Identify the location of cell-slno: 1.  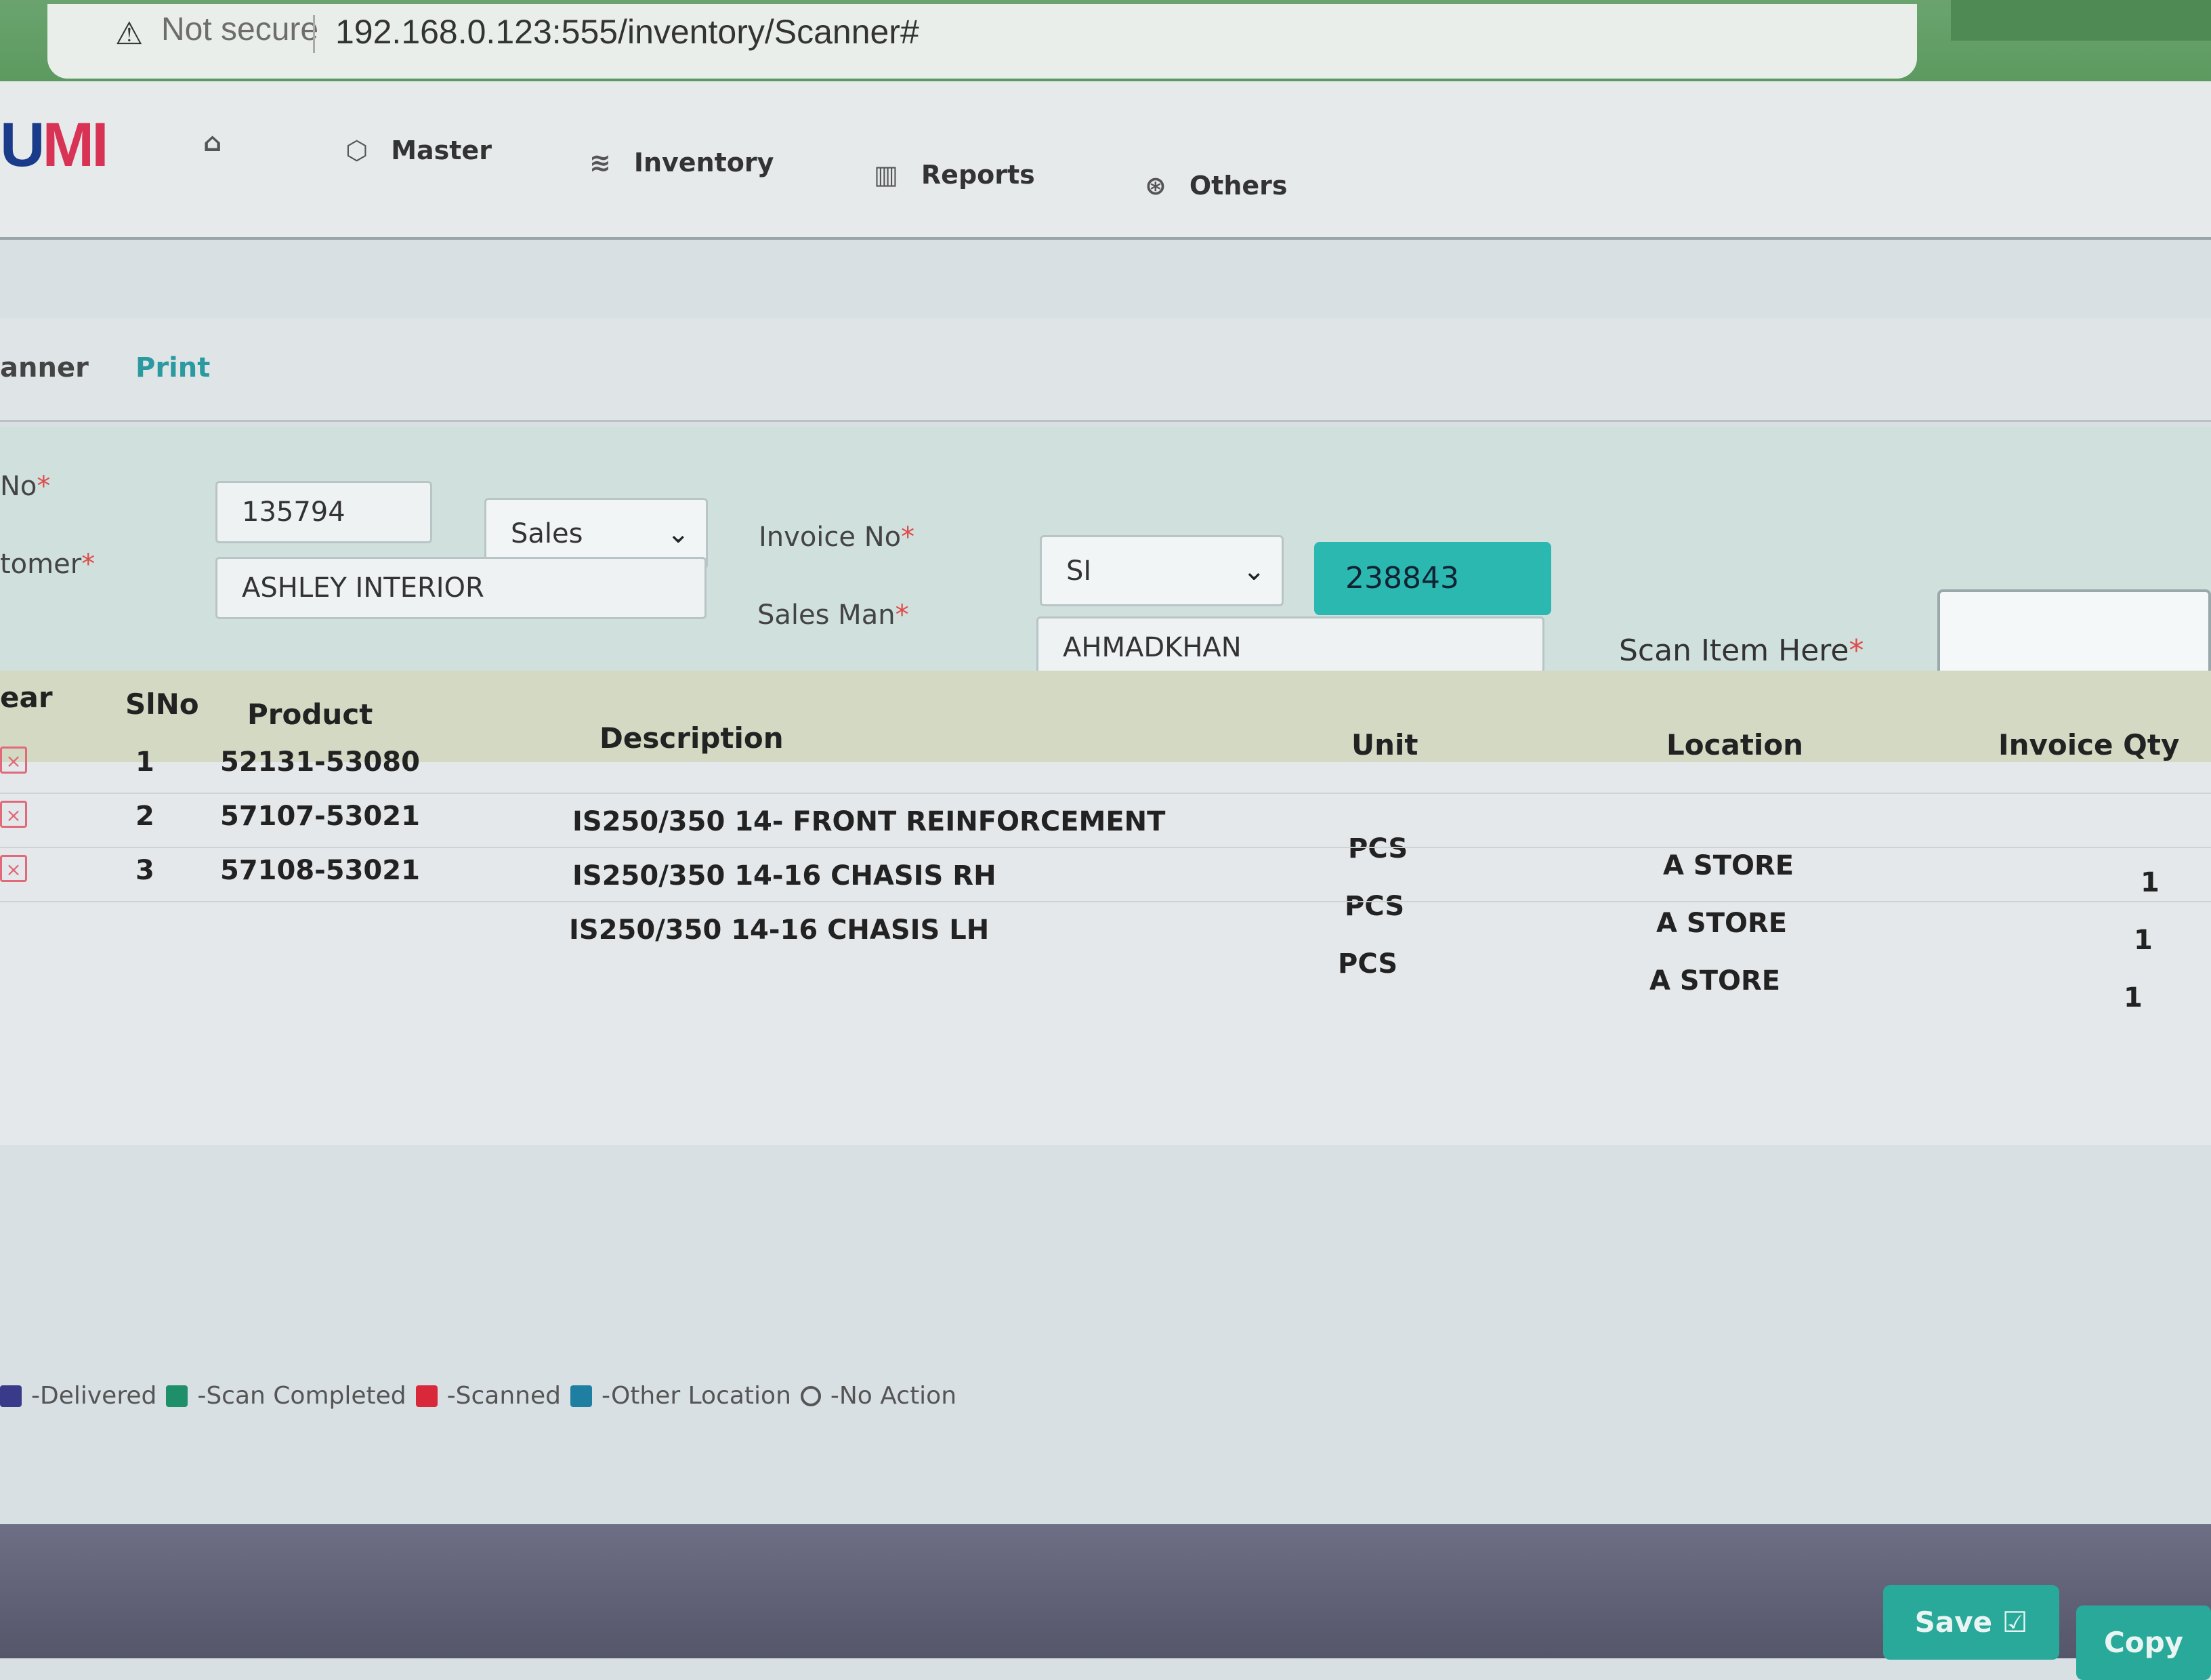
(144, 762).